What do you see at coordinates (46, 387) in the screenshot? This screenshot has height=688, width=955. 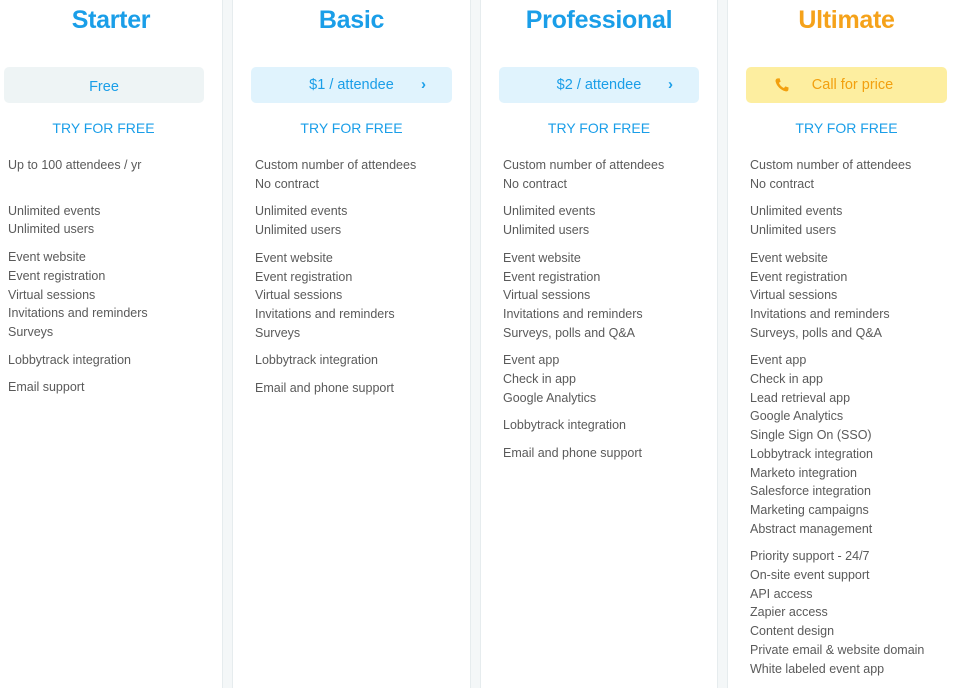 I see `feature-item: Email support` at bounding box center [46, 387].